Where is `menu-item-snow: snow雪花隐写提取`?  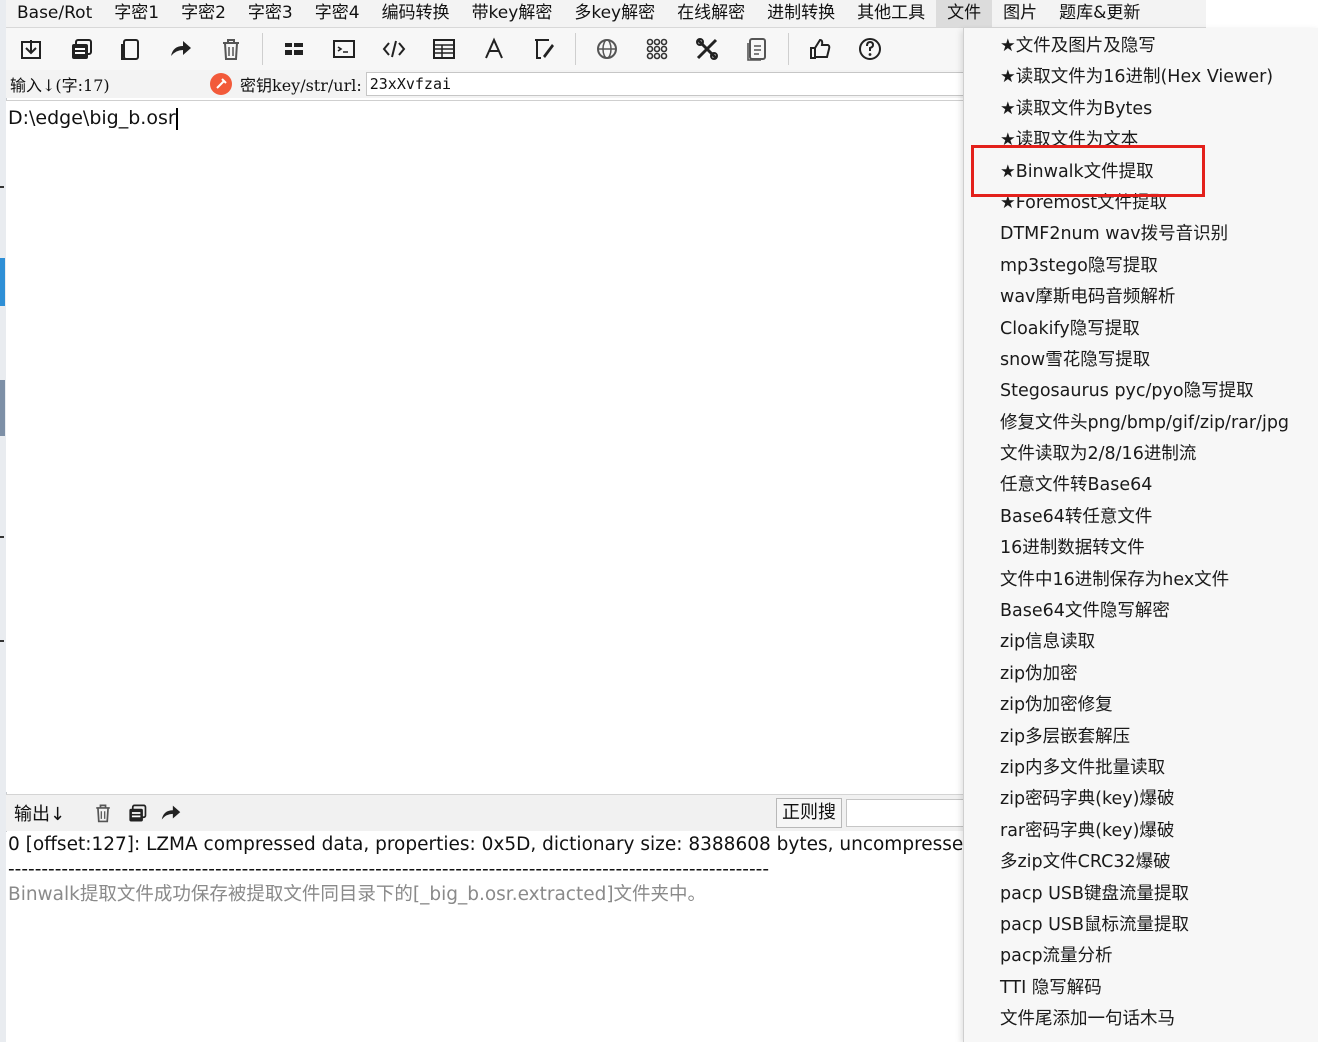
menu-item-snow: snow雪花隐写提取 is located at coordinates (1141, 360).